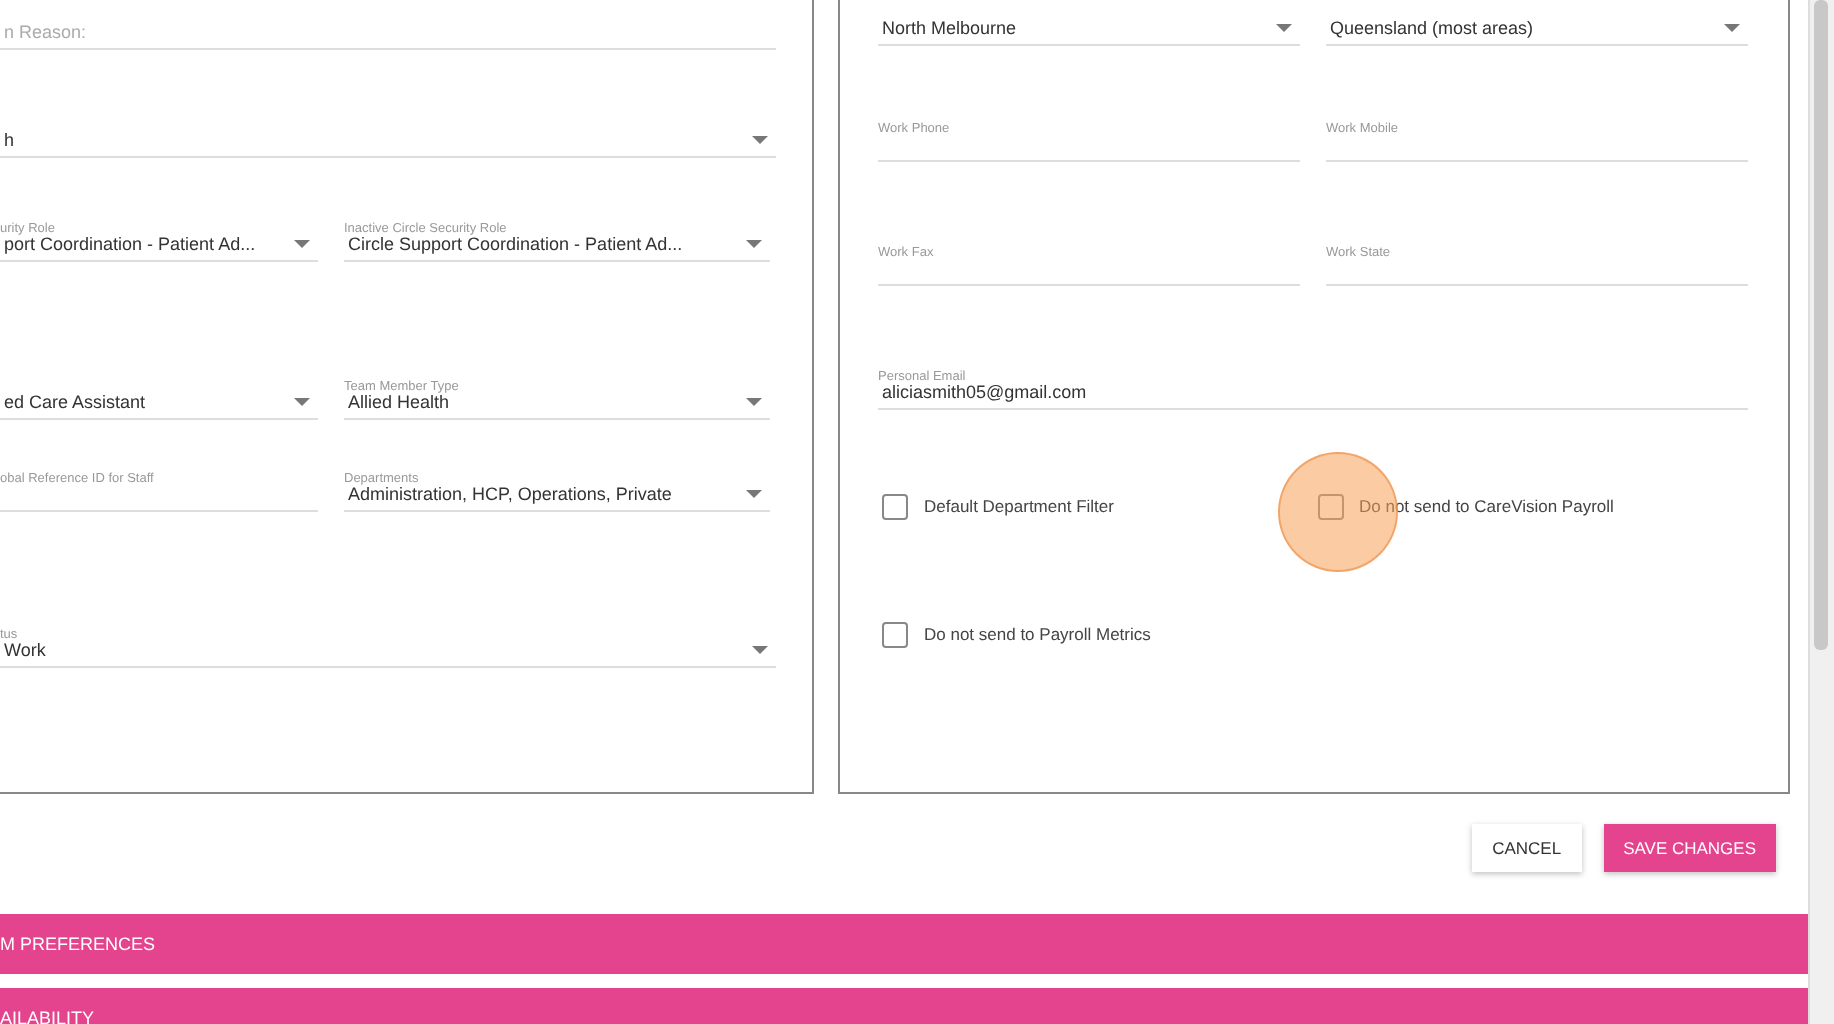  What do you see at coordinates (1486, 506) in the screenshot?
I see `checkbox-label: Do not send to CareVision Payroll` at bounding box center [1486, 506].